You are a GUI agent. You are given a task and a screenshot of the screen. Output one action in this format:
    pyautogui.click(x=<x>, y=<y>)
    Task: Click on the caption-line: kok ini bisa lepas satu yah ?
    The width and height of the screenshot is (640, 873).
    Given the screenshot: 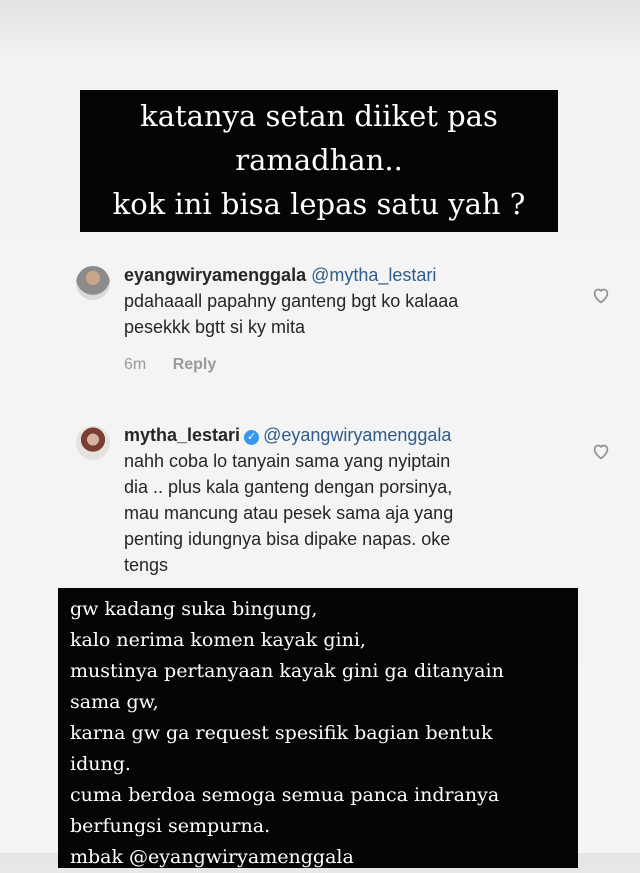 What is the action you would take?
    pyautogui.click(x=319, y=204)
    